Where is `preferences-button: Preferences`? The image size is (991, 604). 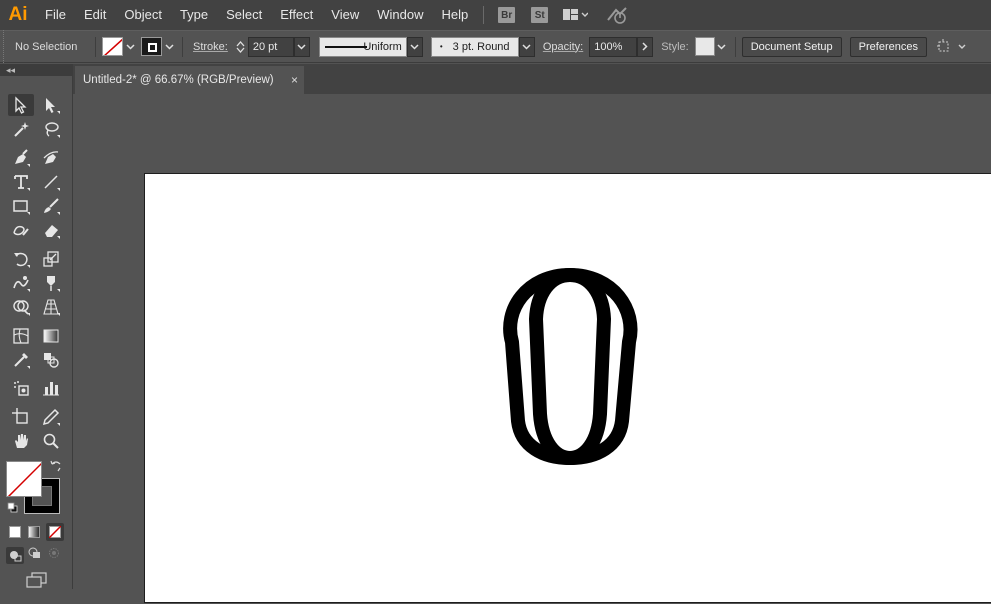 preferences-button: Preferences is located at coordinates (888, 46).